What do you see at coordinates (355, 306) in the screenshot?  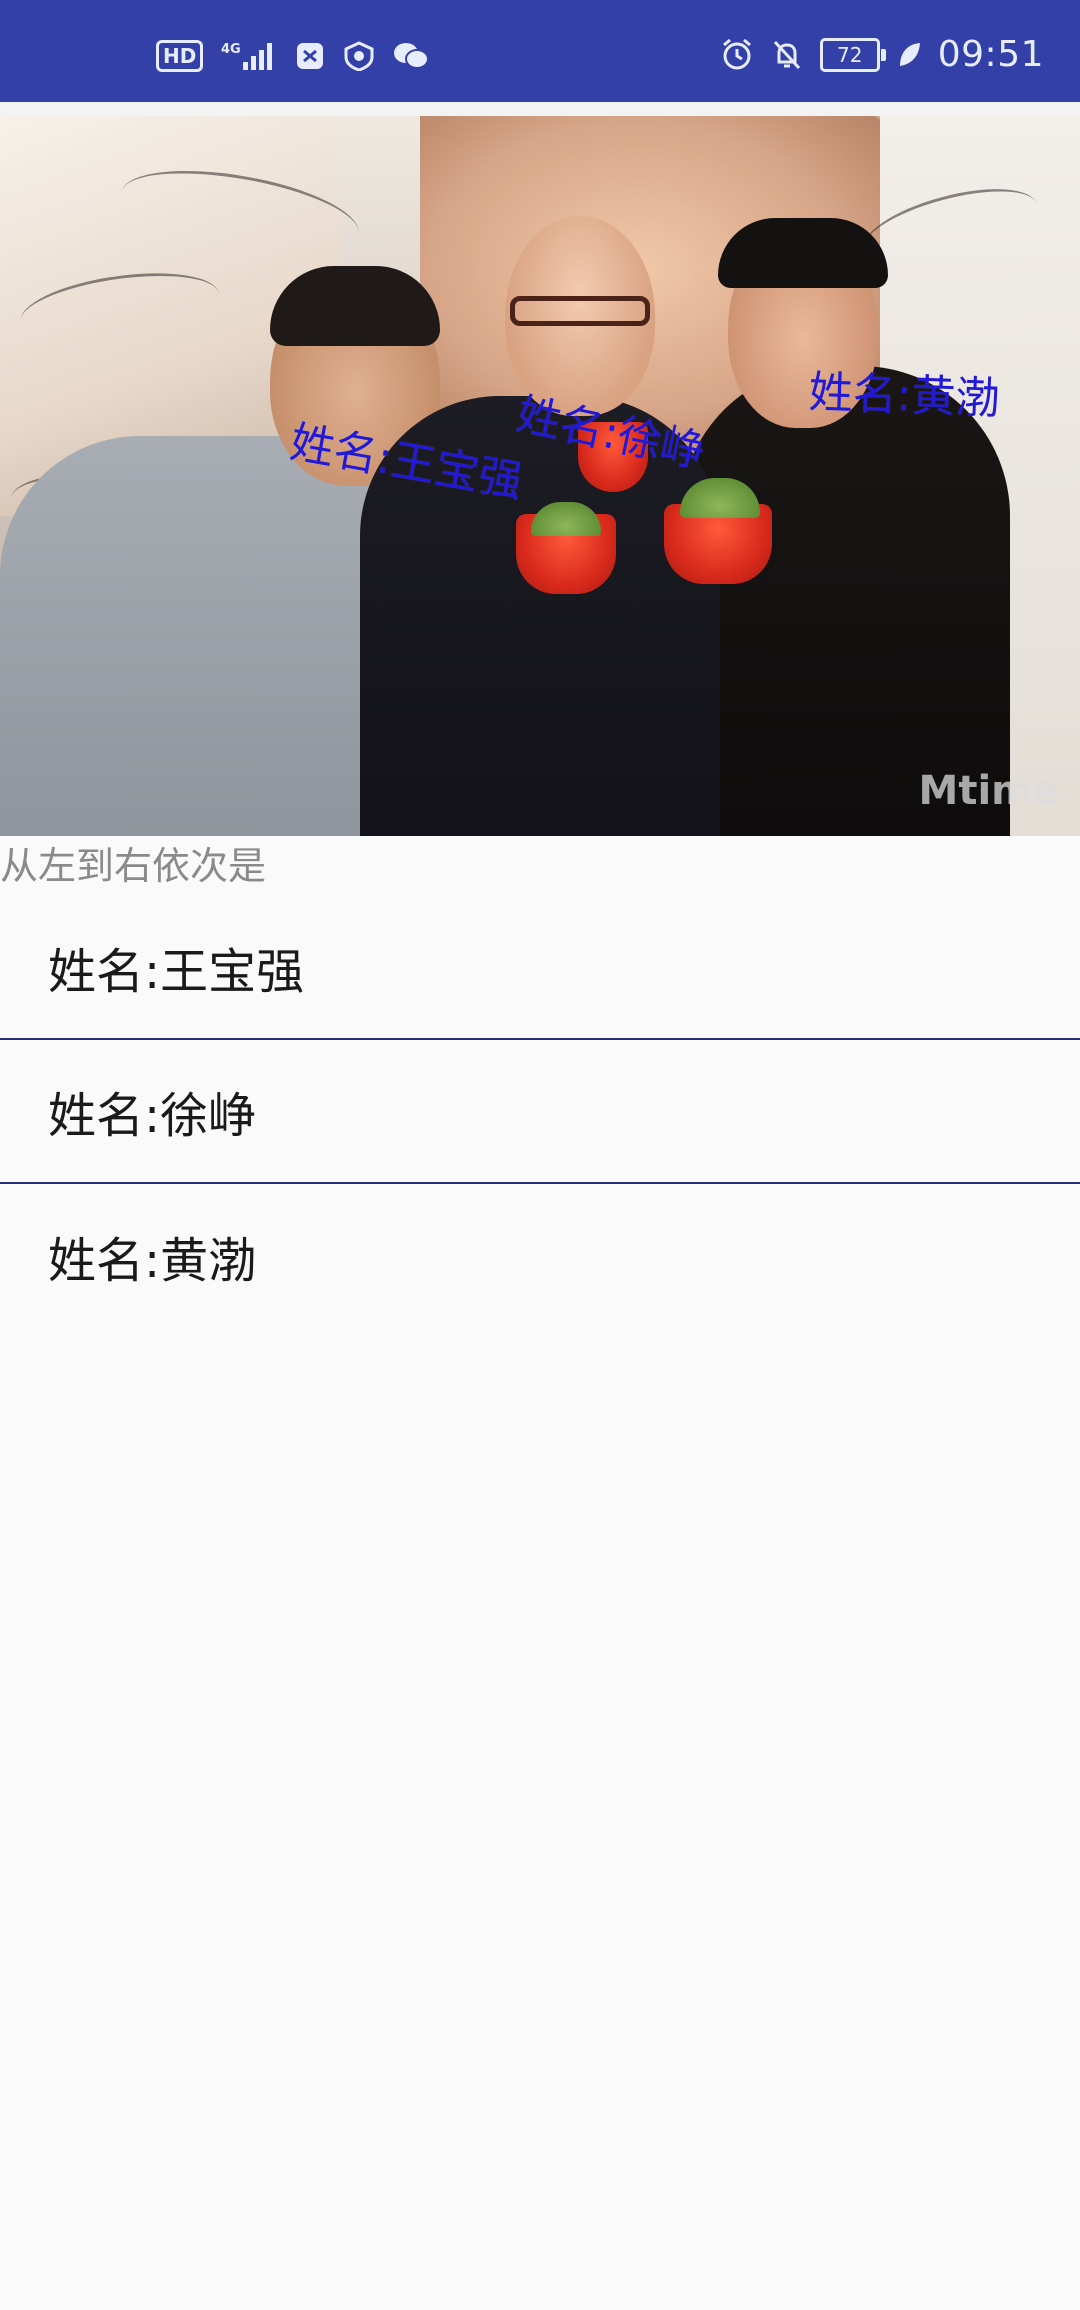 I see `person-left-hair` at bounding box center [355, 306].